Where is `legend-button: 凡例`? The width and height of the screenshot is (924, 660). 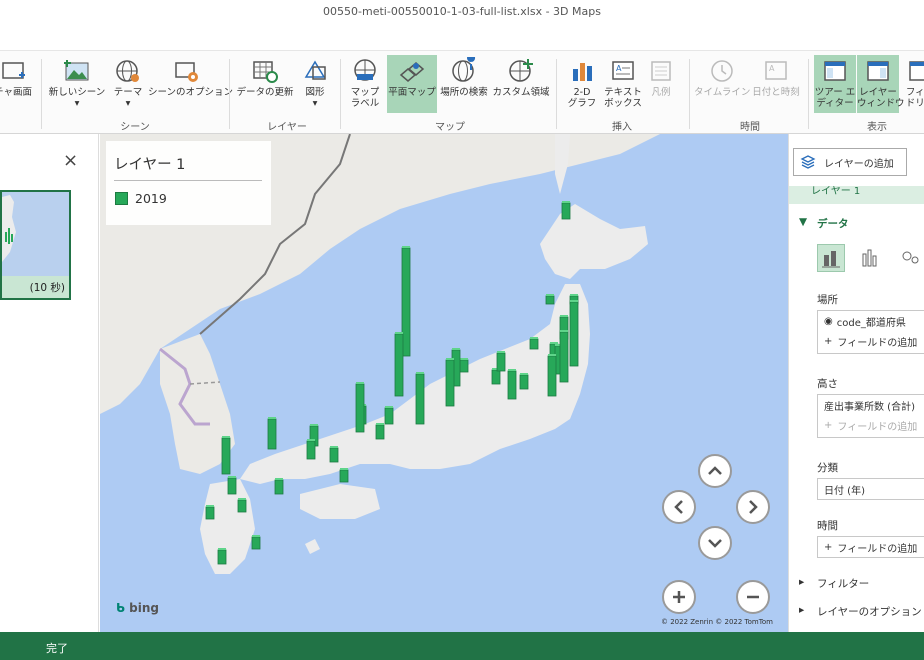 legend-button: 凡例 is located at coordinates (661, 84).